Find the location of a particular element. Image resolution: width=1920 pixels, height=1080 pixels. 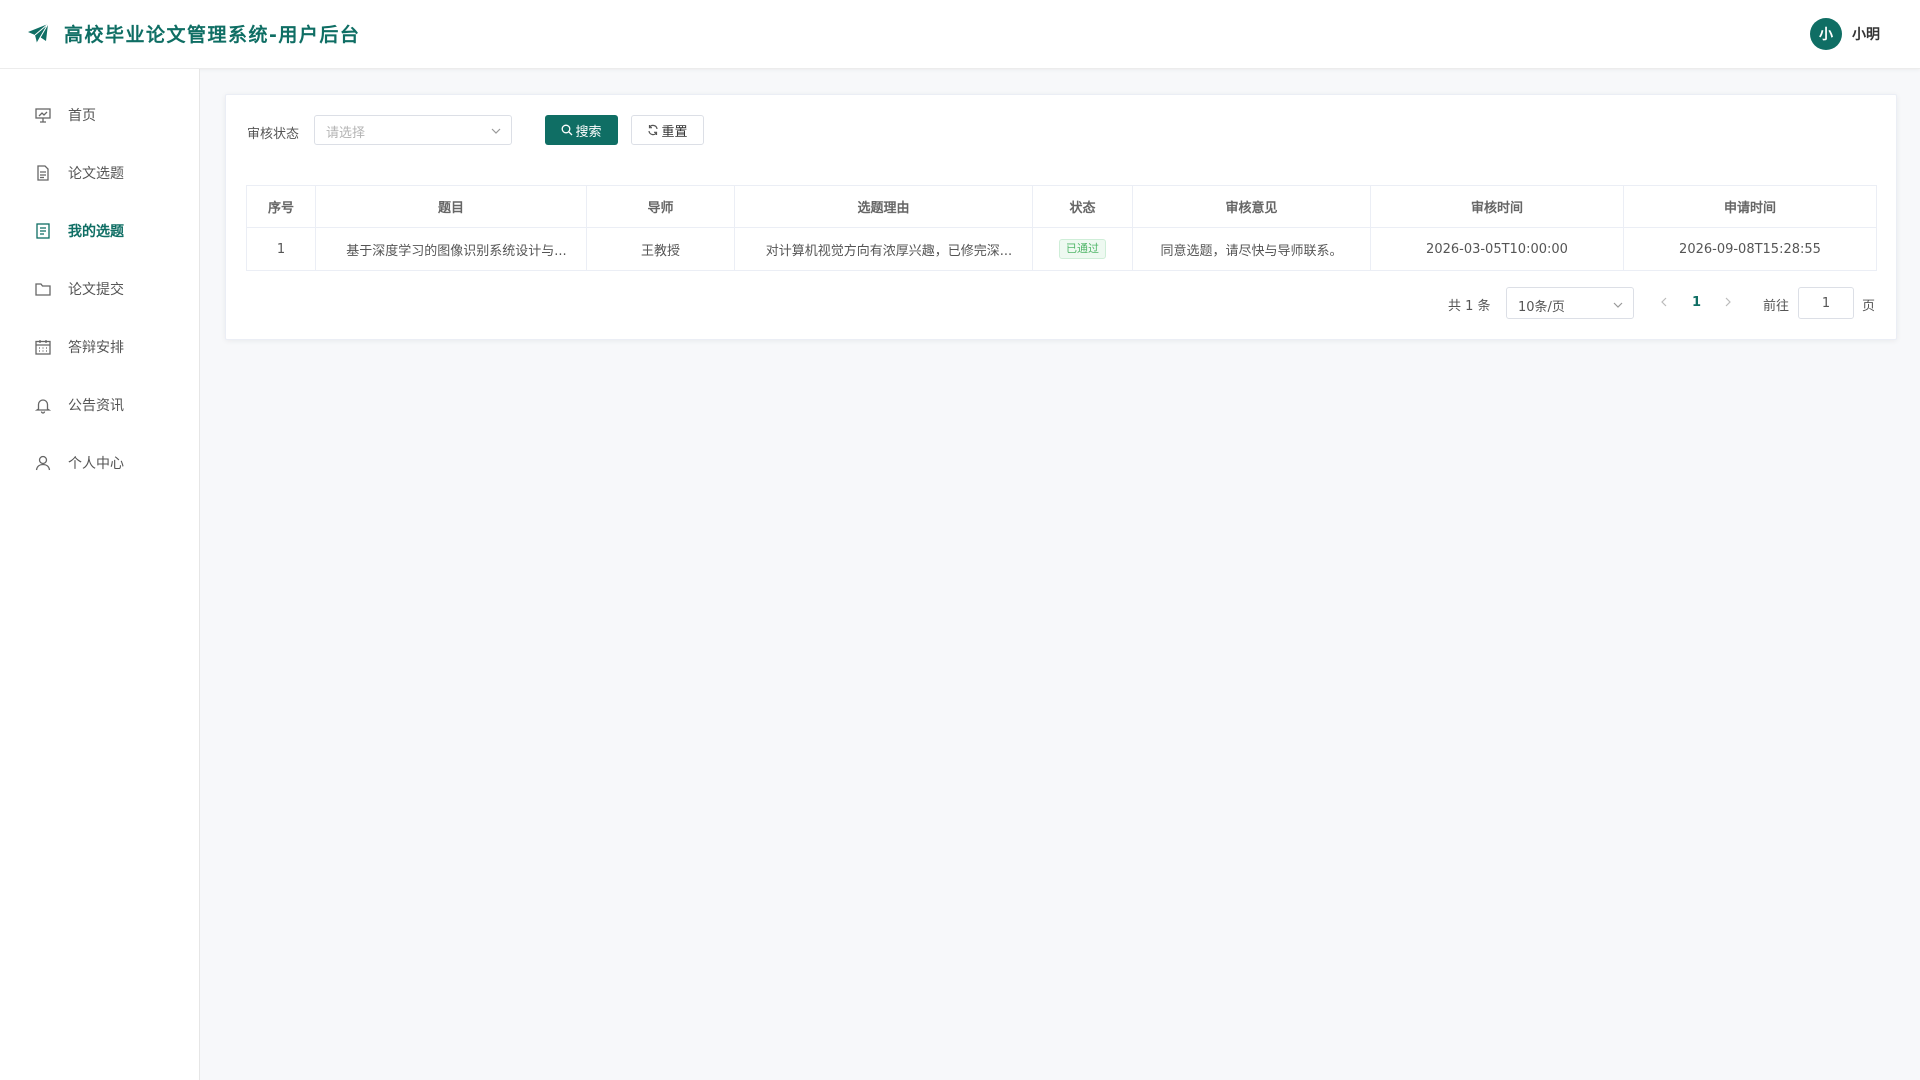

sidebar-item-thesis-topics: 论文选题 is located at coordinates (99, 173).